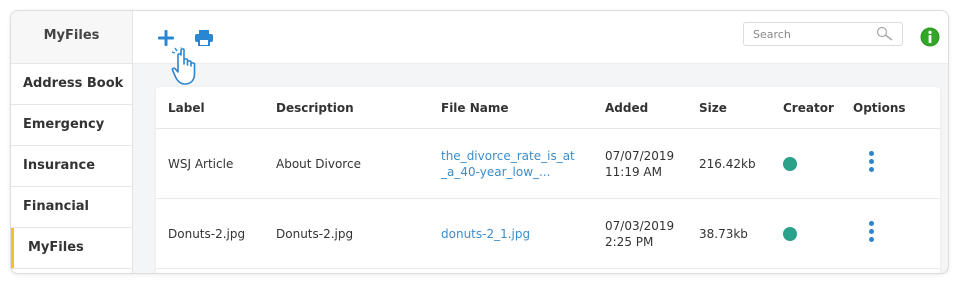  Describe the element at coordinates (71, 248) in the screenshot. I see `sidebar-item-myfiles: MyFiles` at that location.